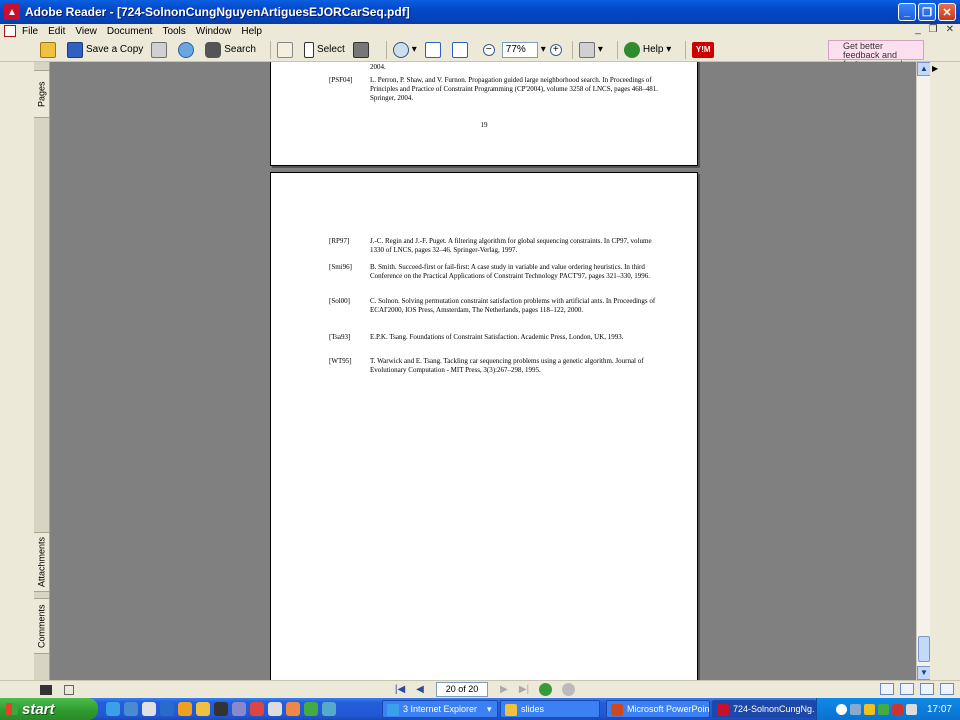 Image resolution: width=960 pixels, height=720 pixels. What do you see at coordinates (927, 689) in the screenshot?
I see `facing-layout-icon` at bounding box center [927, 689].